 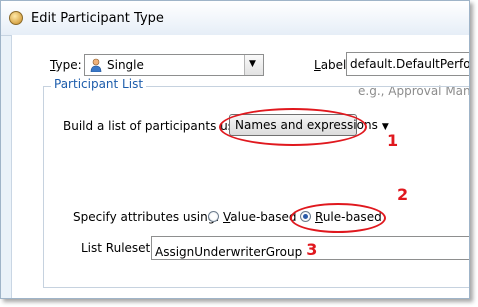 What do you see at coordinates (229, 252) in the screenshot?
I see `list-ruleset-value: AssignUnderwriterGroup` at bounding box center [229, 252].